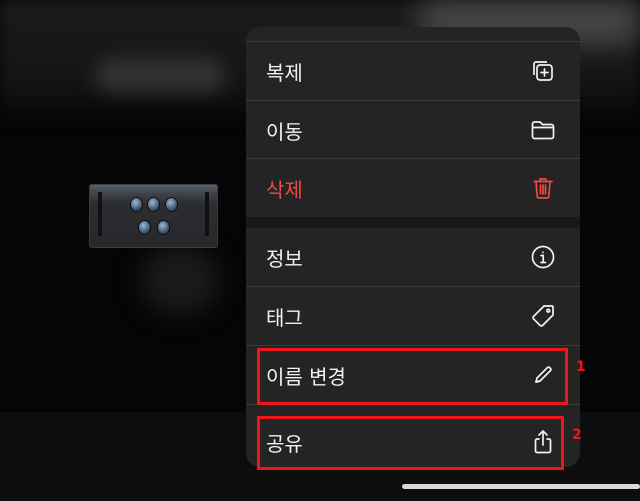  I want to click on folder-icon, so click(543, 130).